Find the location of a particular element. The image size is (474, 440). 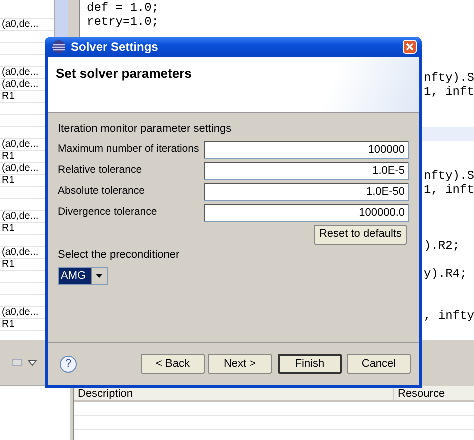

code-line: , infty is located at coordinates (449, 316).